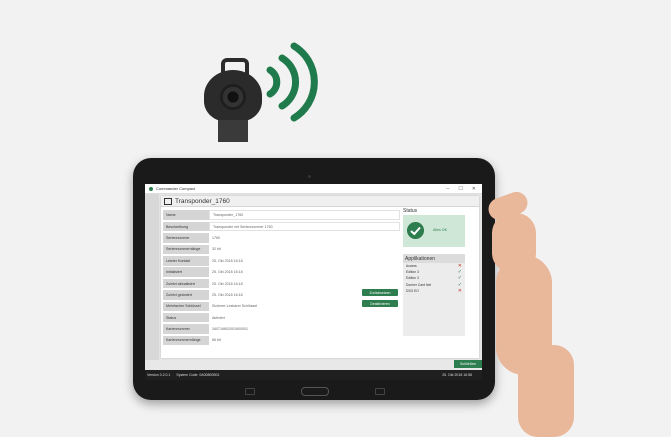  Describe the element at coordinates (434, 291) in the screenshot. I see `application-item: DSG EO ✕` at that location.